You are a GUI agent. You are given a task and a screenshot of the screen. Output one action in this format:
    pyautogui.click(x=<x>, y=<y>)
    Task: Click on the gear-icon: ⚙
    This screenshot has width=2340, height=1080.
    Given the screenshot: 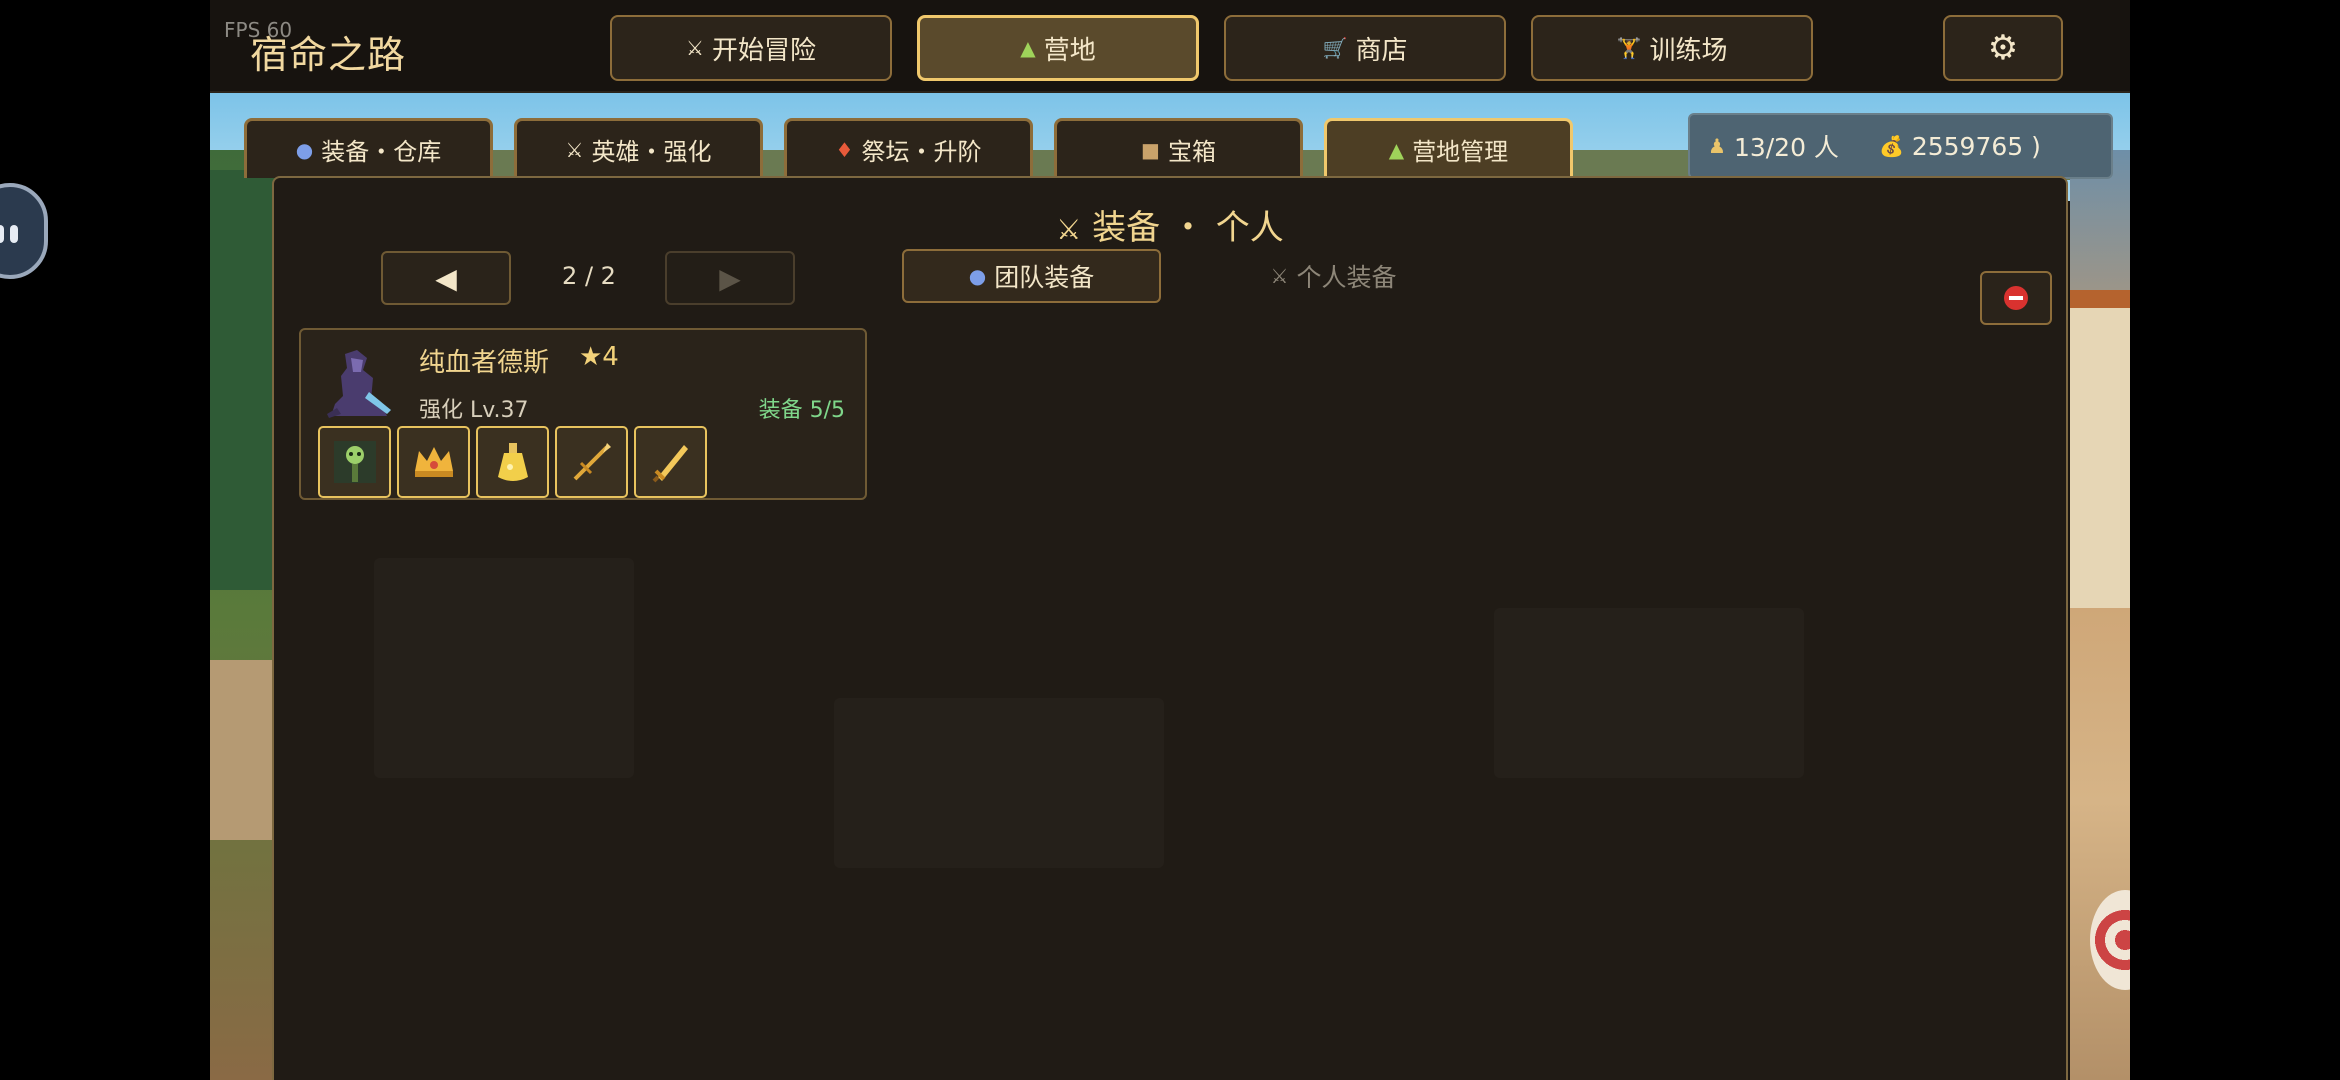 What is the action you would take?
    pyautogui.click(x=2003, y=48)
    